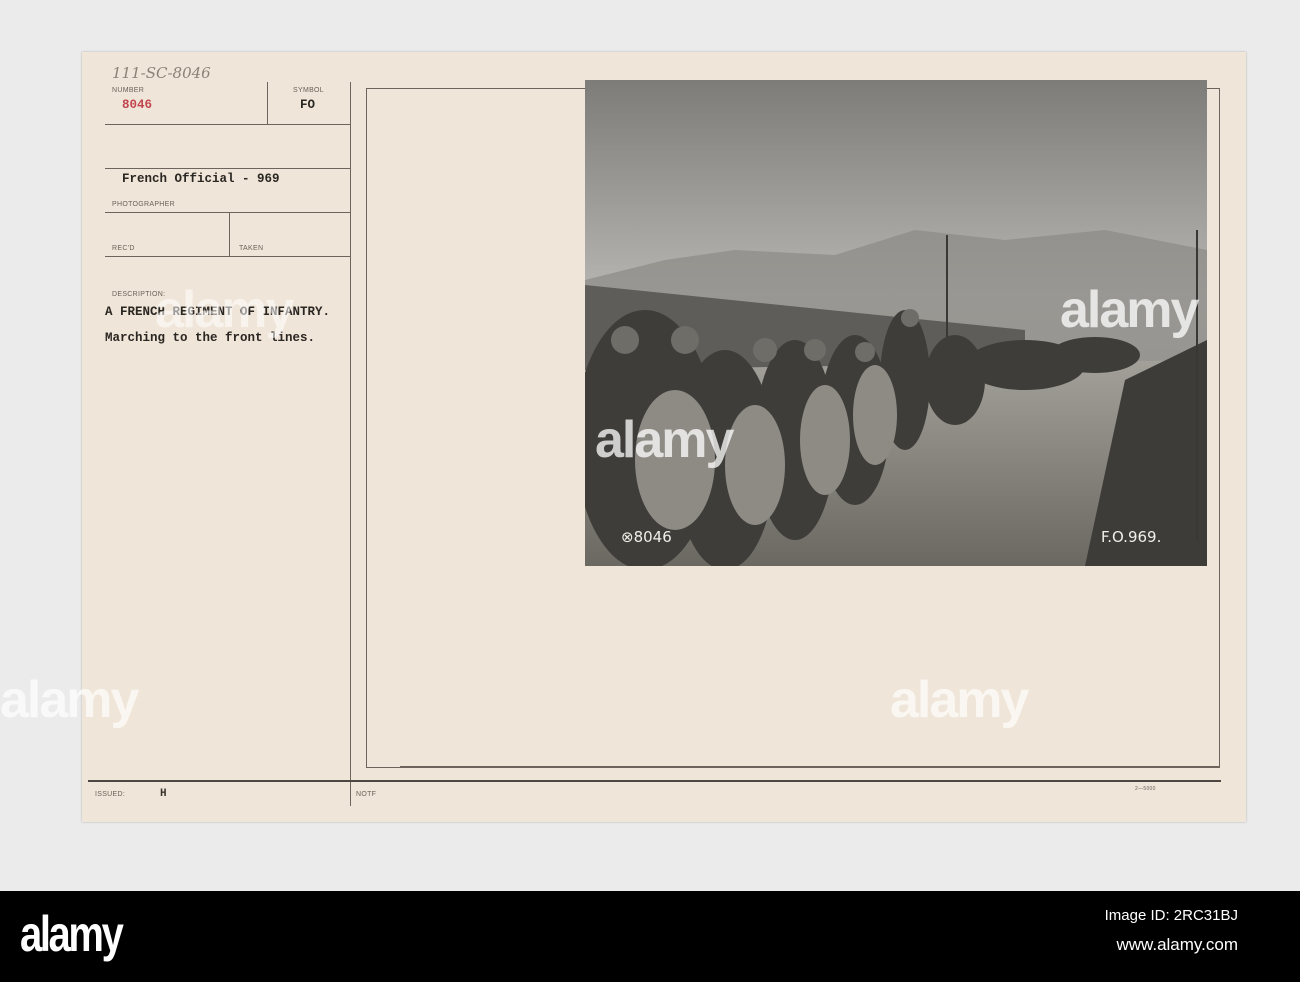 The height and width of the screenshot is (982, 1300). What do you see at coordinates (72, 934) in the screenshot?
I see `alamy-logo: alamy` at bounding box center [72, 934].